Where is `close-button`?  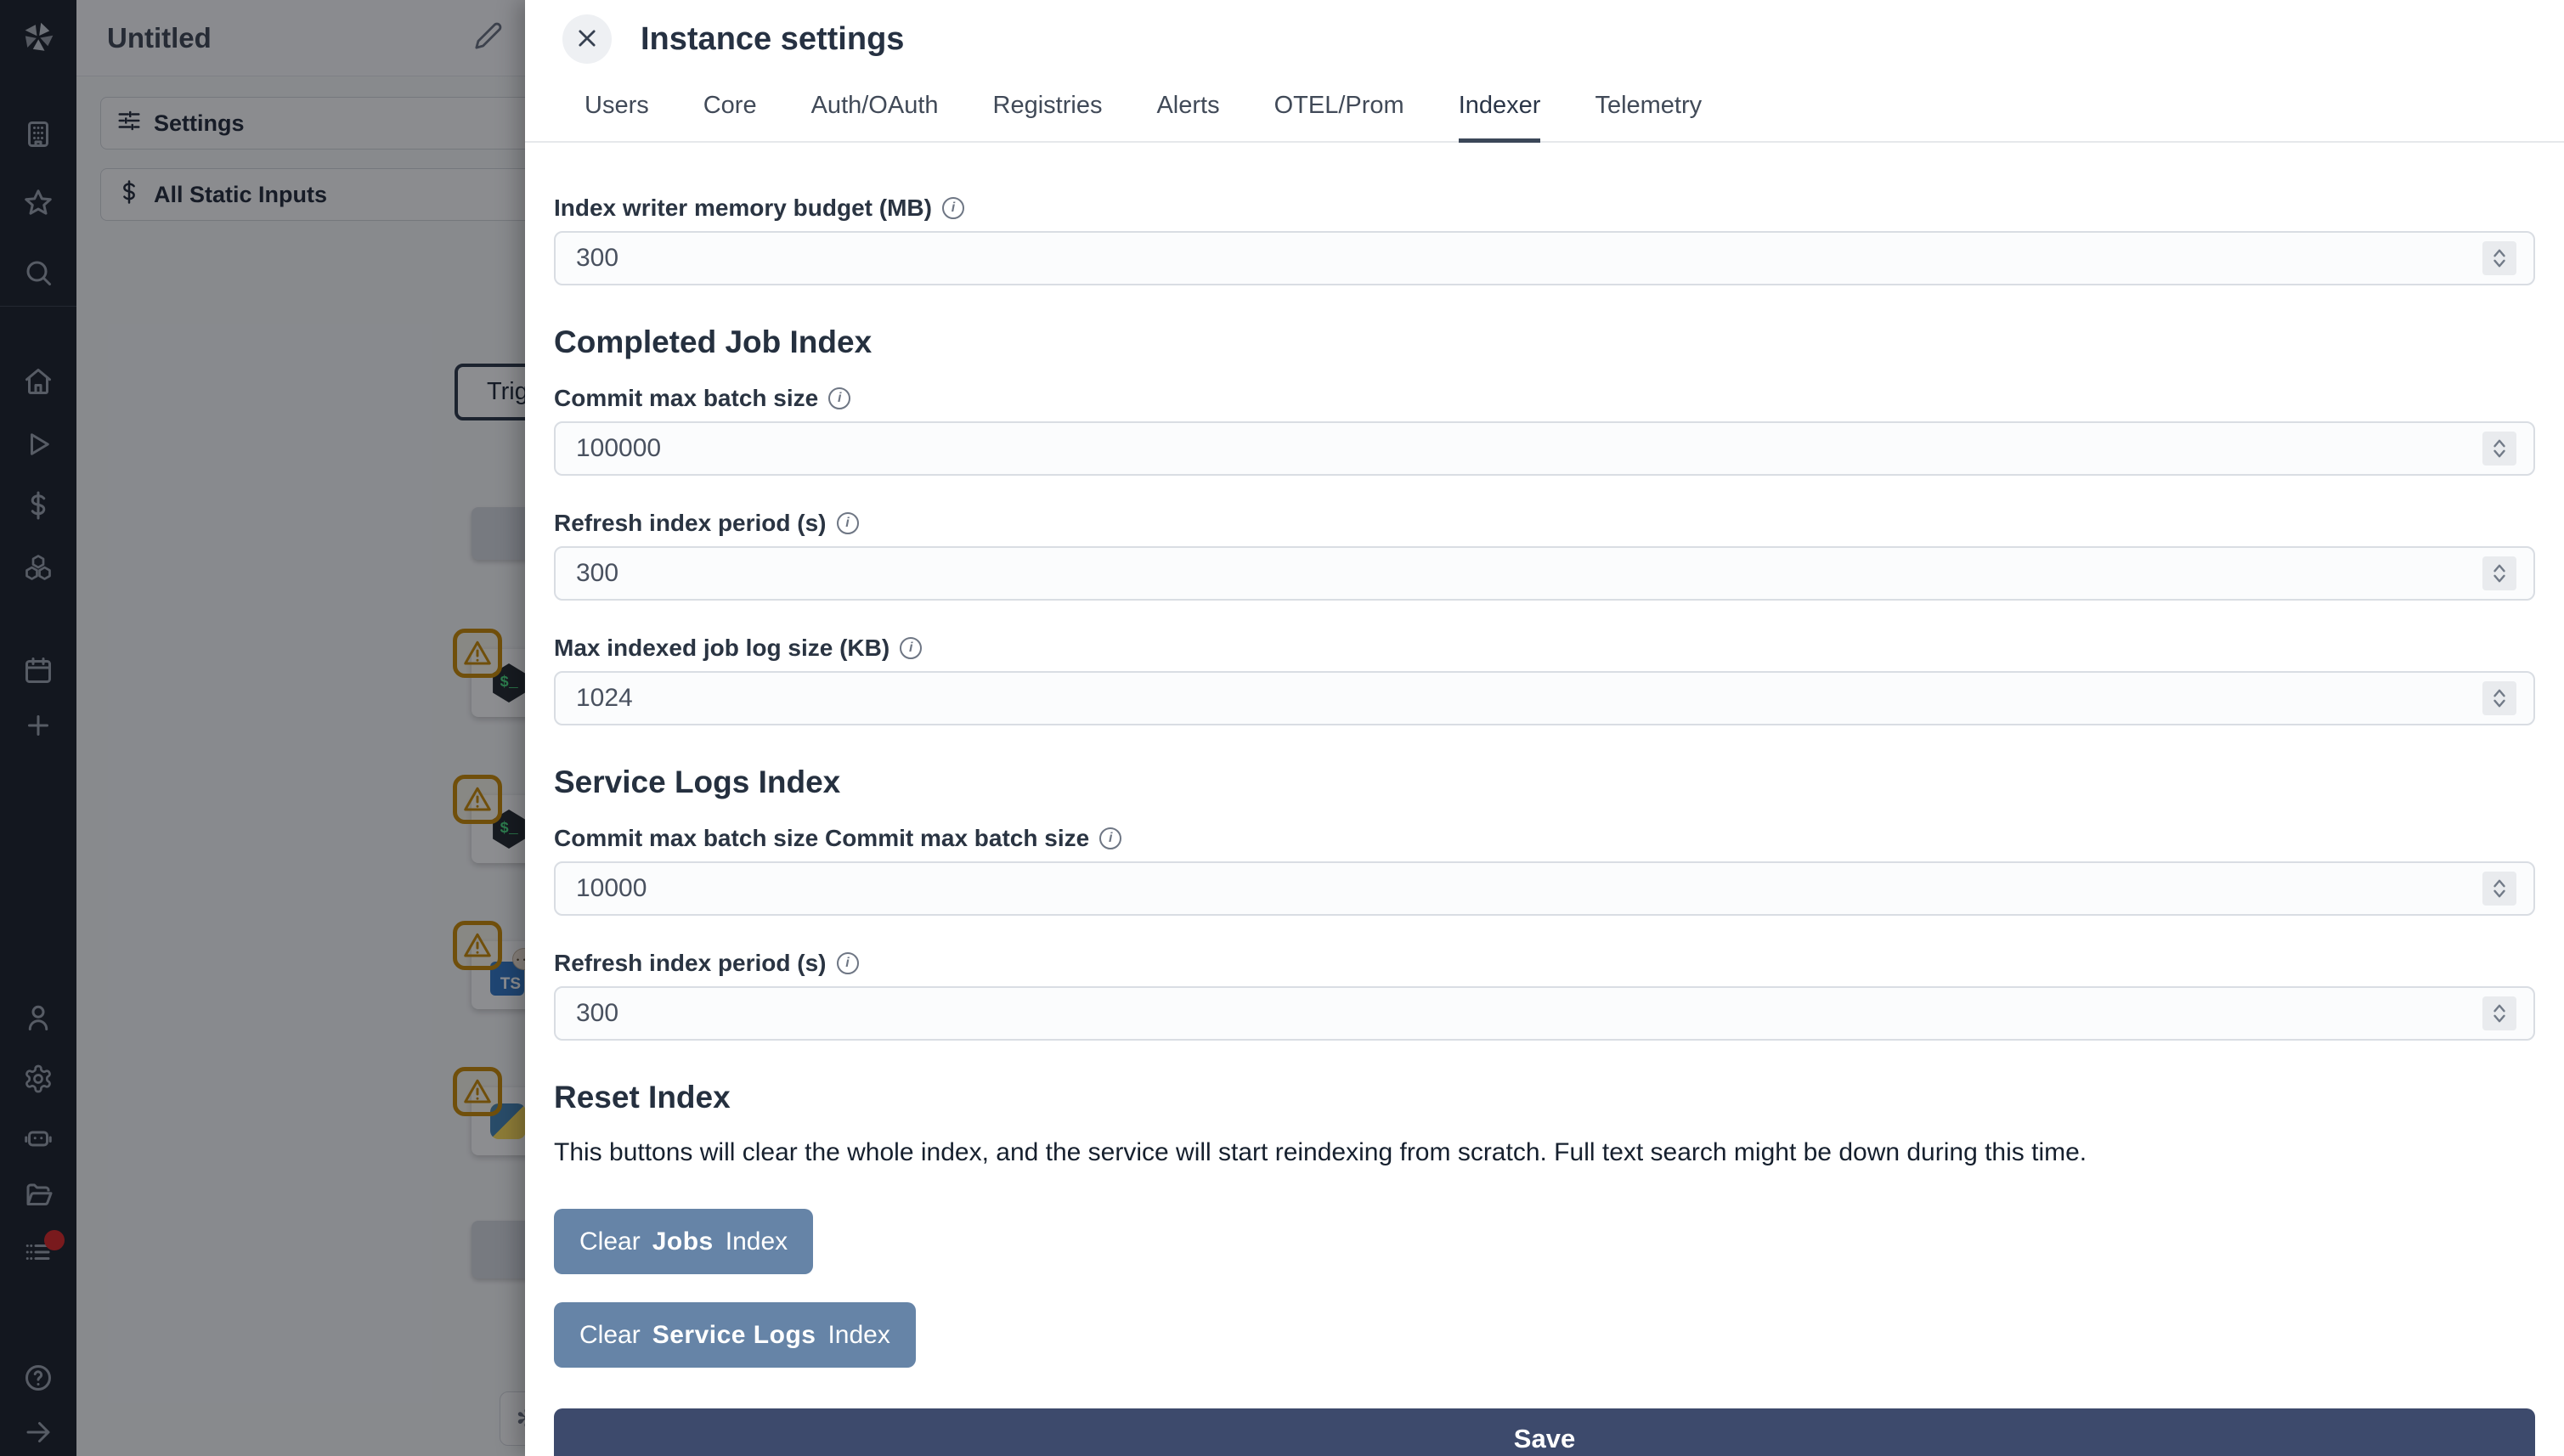 close-button is located at coordinates (587, 39).